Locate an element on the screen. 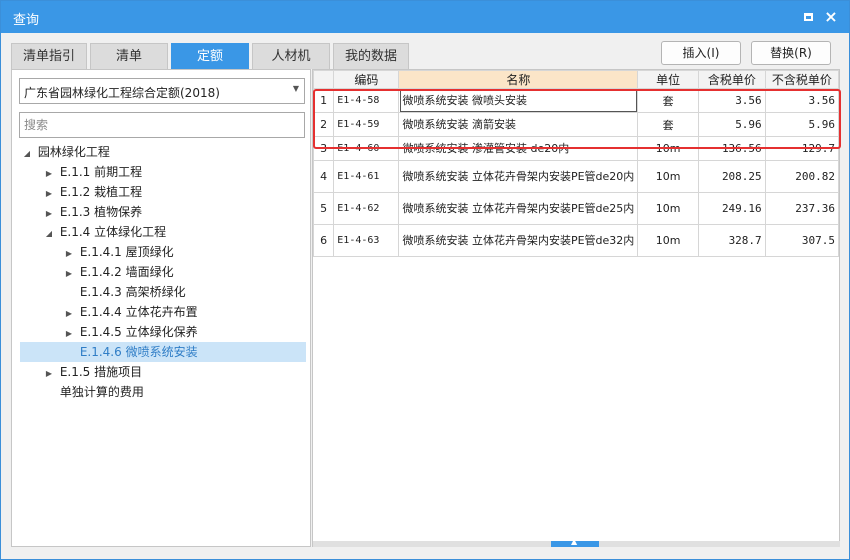 Image resolution: width=850 pixels, height=560 pixels. tree-node: ▶ E.1.3 植物保养 is located at coordinates (92, 212).